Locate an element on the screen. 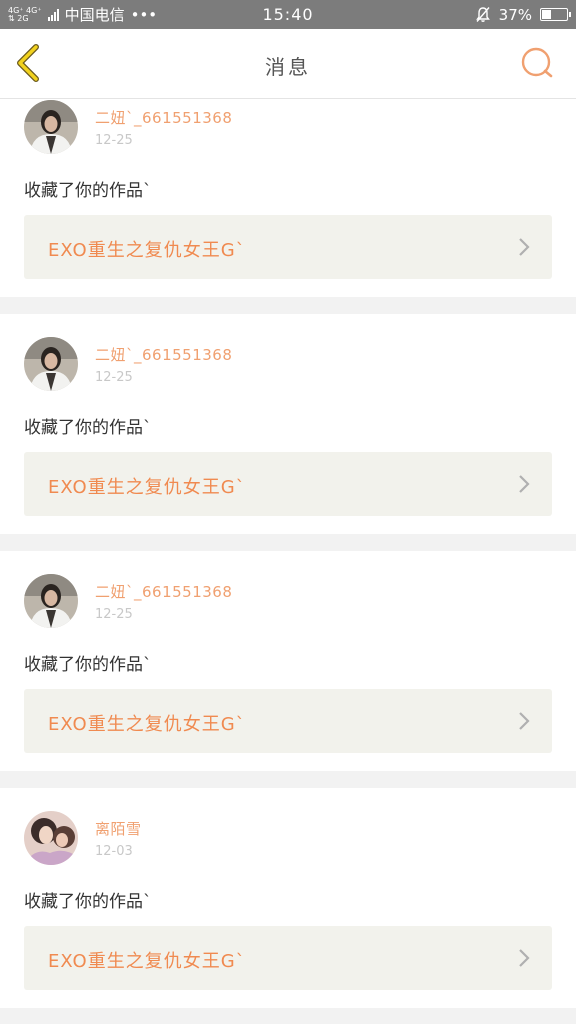 The height and width of the screenshot is (1024, 576). network-type-bottom: ⇅ 2G is located at coordinates (18, 18).